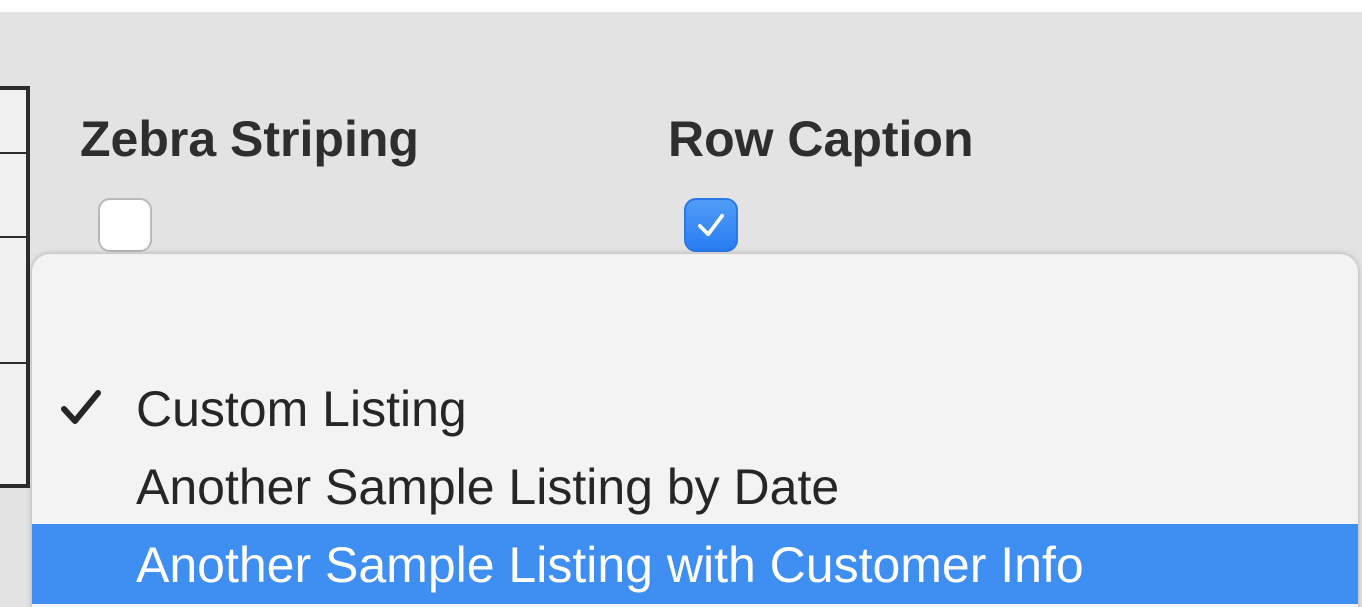 Image resolution: width=1362 pixels, height=607 pixels. Describe the element at coordinates (488, 487) in the screenshot. I see `menu-item-label: Another Sample Listing by Date` at that location.